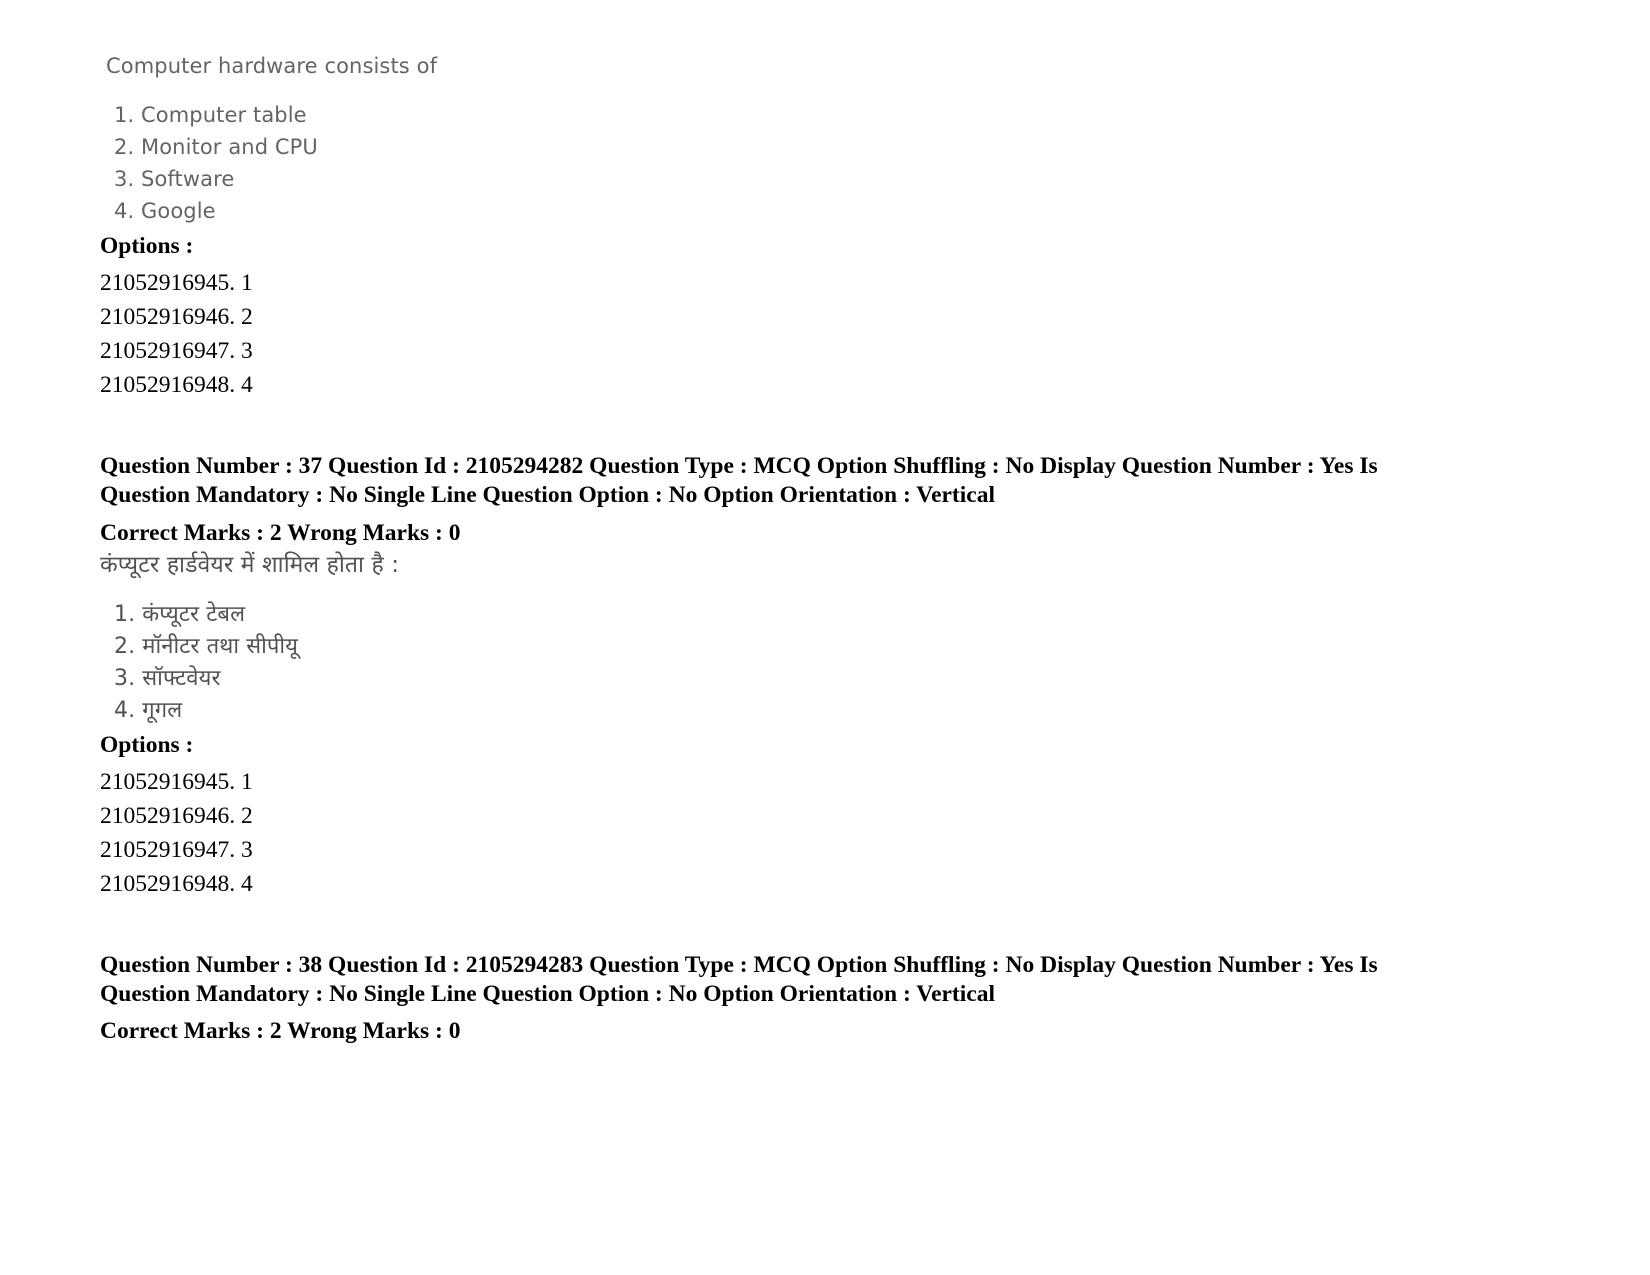  I want to click on question-37-choice-1: 1. कंप्यूटर टेबल, so click(180, 614).